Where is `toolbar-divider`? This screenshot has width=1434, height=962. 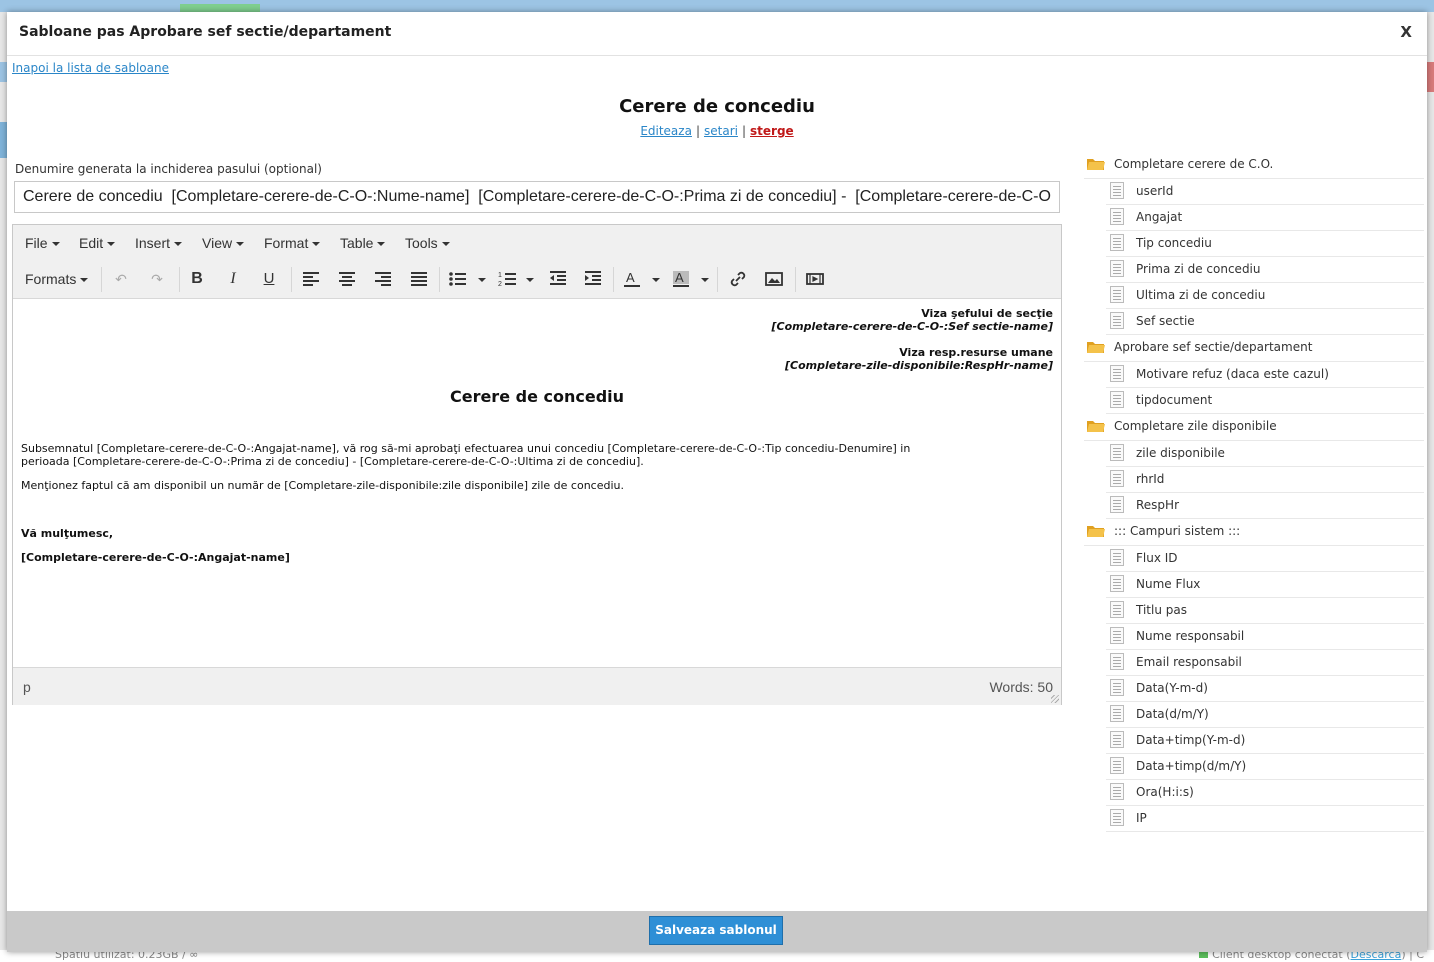 toolbar-divider is located at coordinates (101, 279).